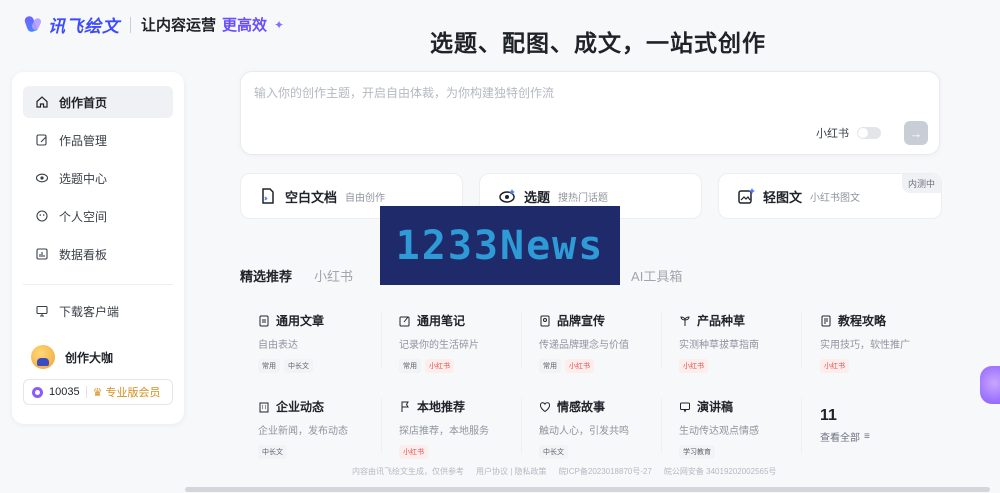 The image size is (1000, 493). I want to click on watermark-text: 1233News, so click(500, 245).